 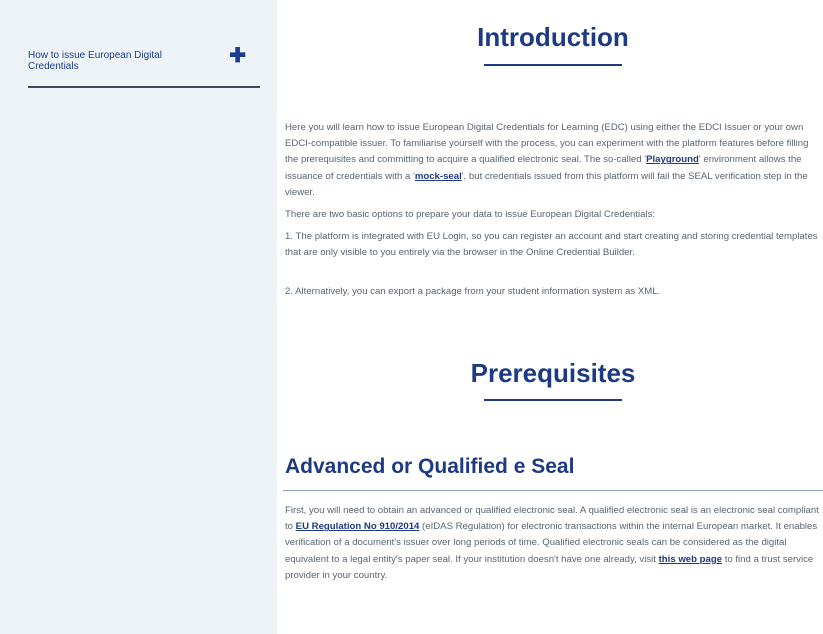 What do you see at coordinates (553, 65) in the screenshot?
I see `introduction-underline` at bounding box center [553, 65].